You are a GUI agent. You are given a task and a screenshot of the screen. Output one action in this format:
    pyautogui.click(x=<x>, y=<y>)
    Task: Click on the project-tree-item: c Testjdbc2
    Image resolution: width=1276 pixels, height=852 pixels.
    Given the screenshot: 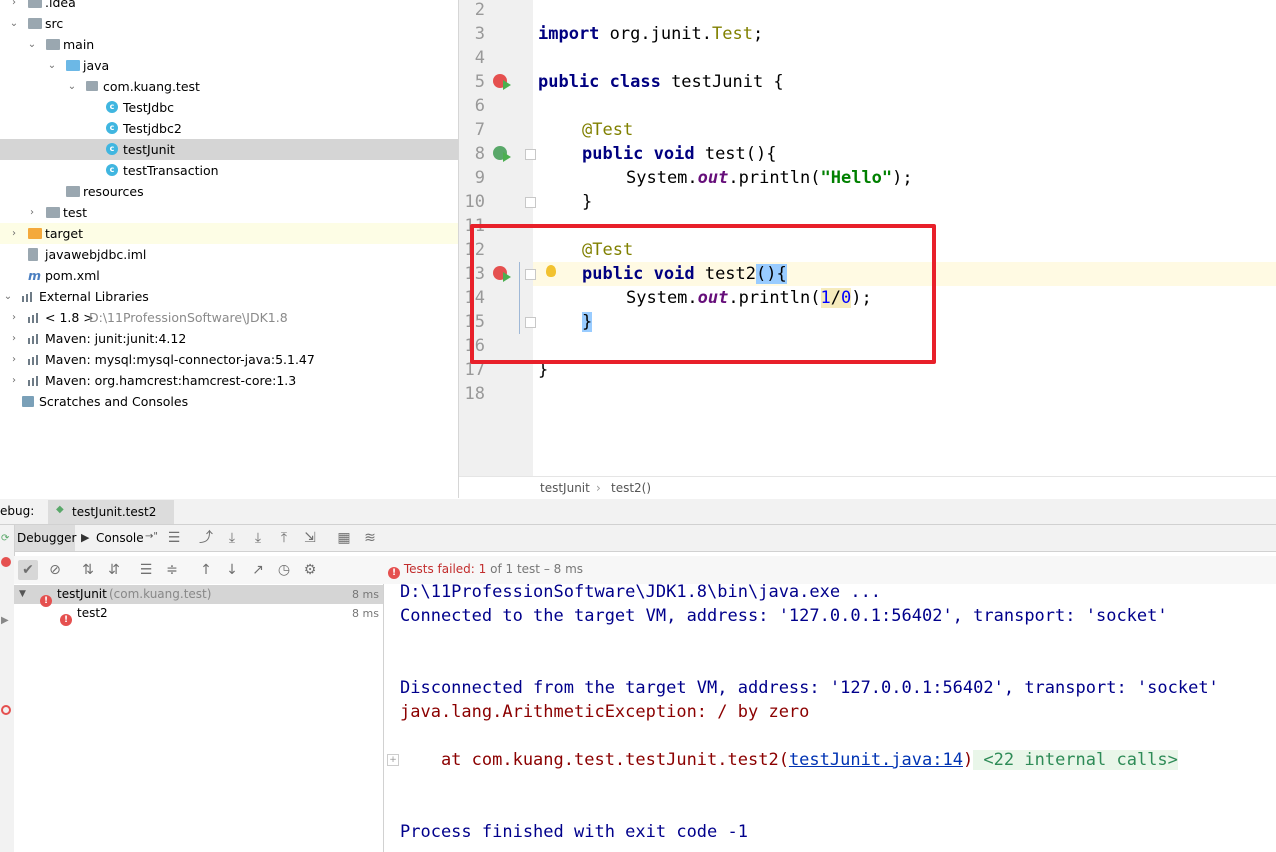 What is the action you would take?
    pyautogui.click(x=229, y=128)
    